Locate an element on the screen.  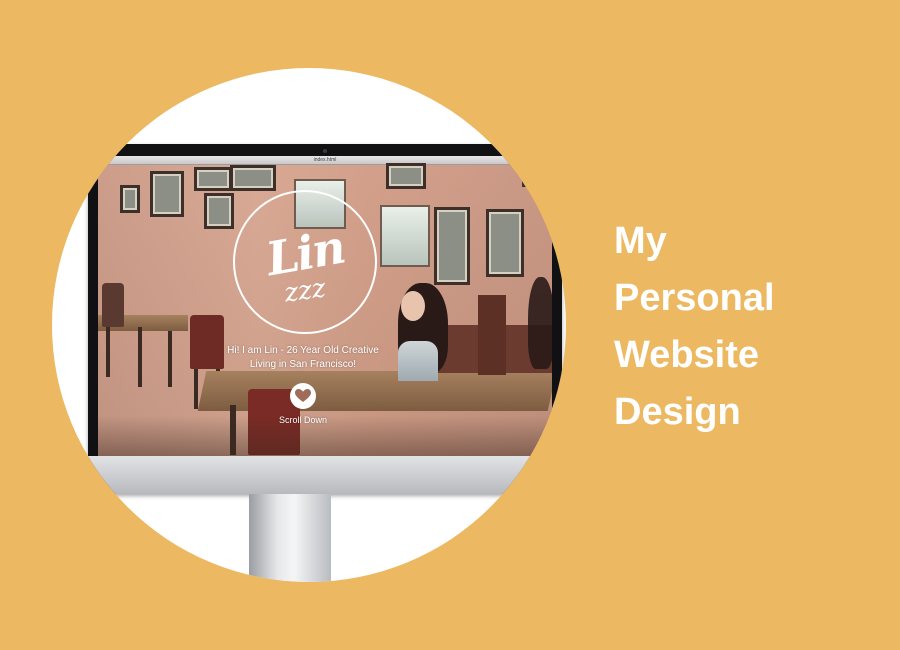
scroll-down-label: Scroll Down is located at coordinates (303, 420).